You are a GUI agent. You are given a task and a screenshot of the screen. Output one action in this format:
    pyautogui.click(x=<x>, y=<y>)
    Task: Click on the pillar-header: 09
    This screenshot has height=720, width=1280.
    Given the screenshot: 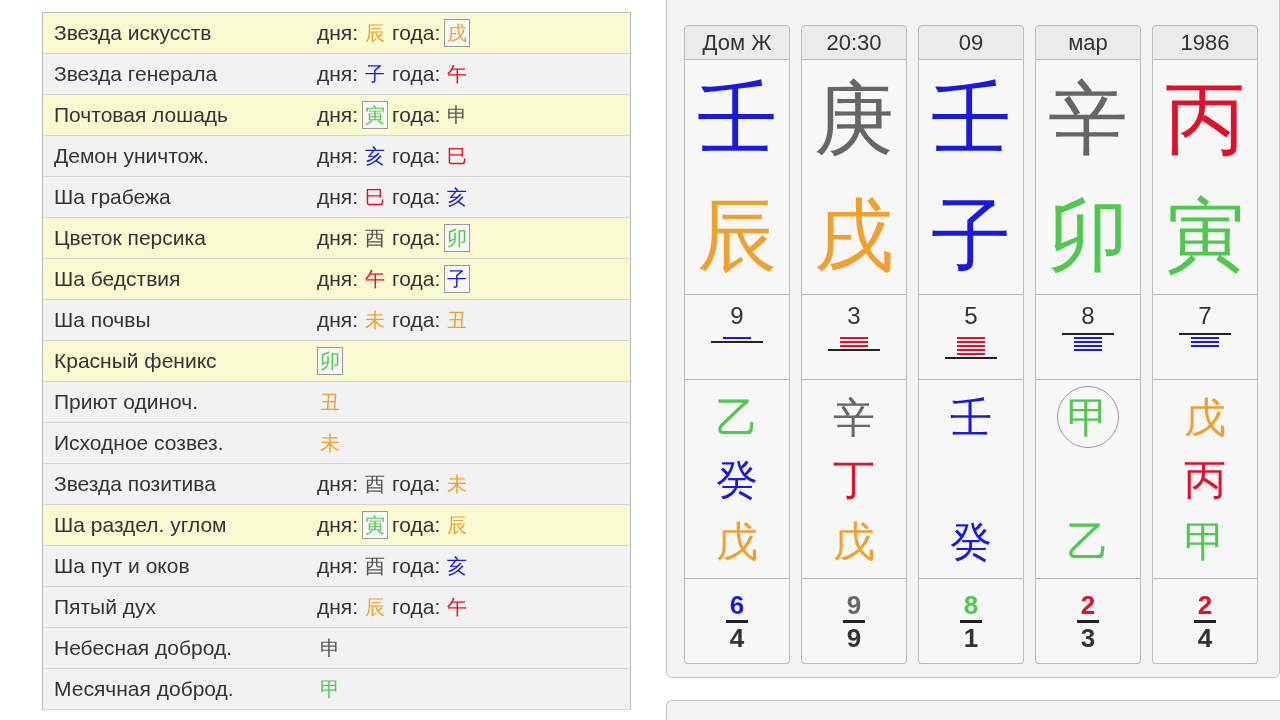 What is the action you would take?
    pyautogui.click(x=971, y=42)
    